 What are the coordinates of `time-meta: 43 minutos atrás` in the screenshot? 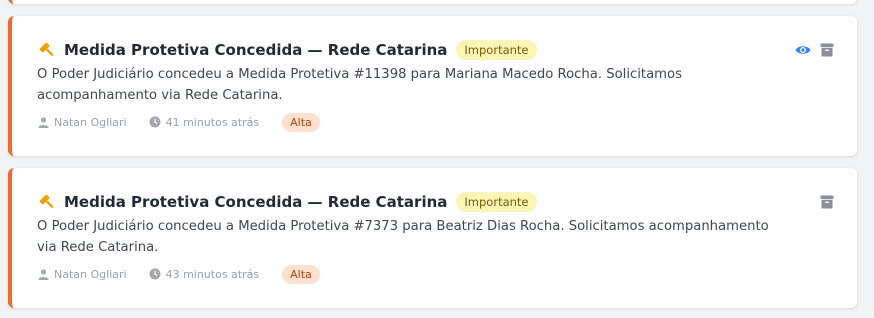 It's located at (204, 274).